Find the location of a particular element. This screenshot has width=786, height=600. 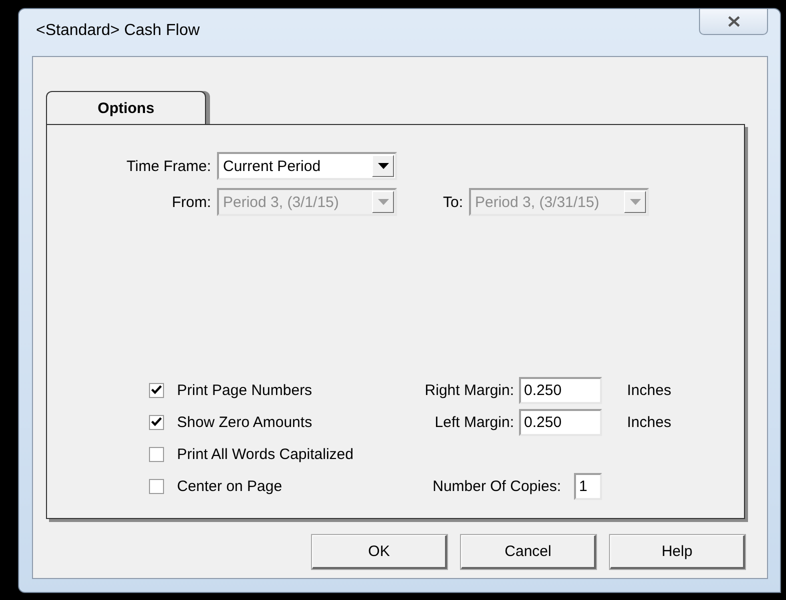

close-icon is located at coordinates (734, 21).